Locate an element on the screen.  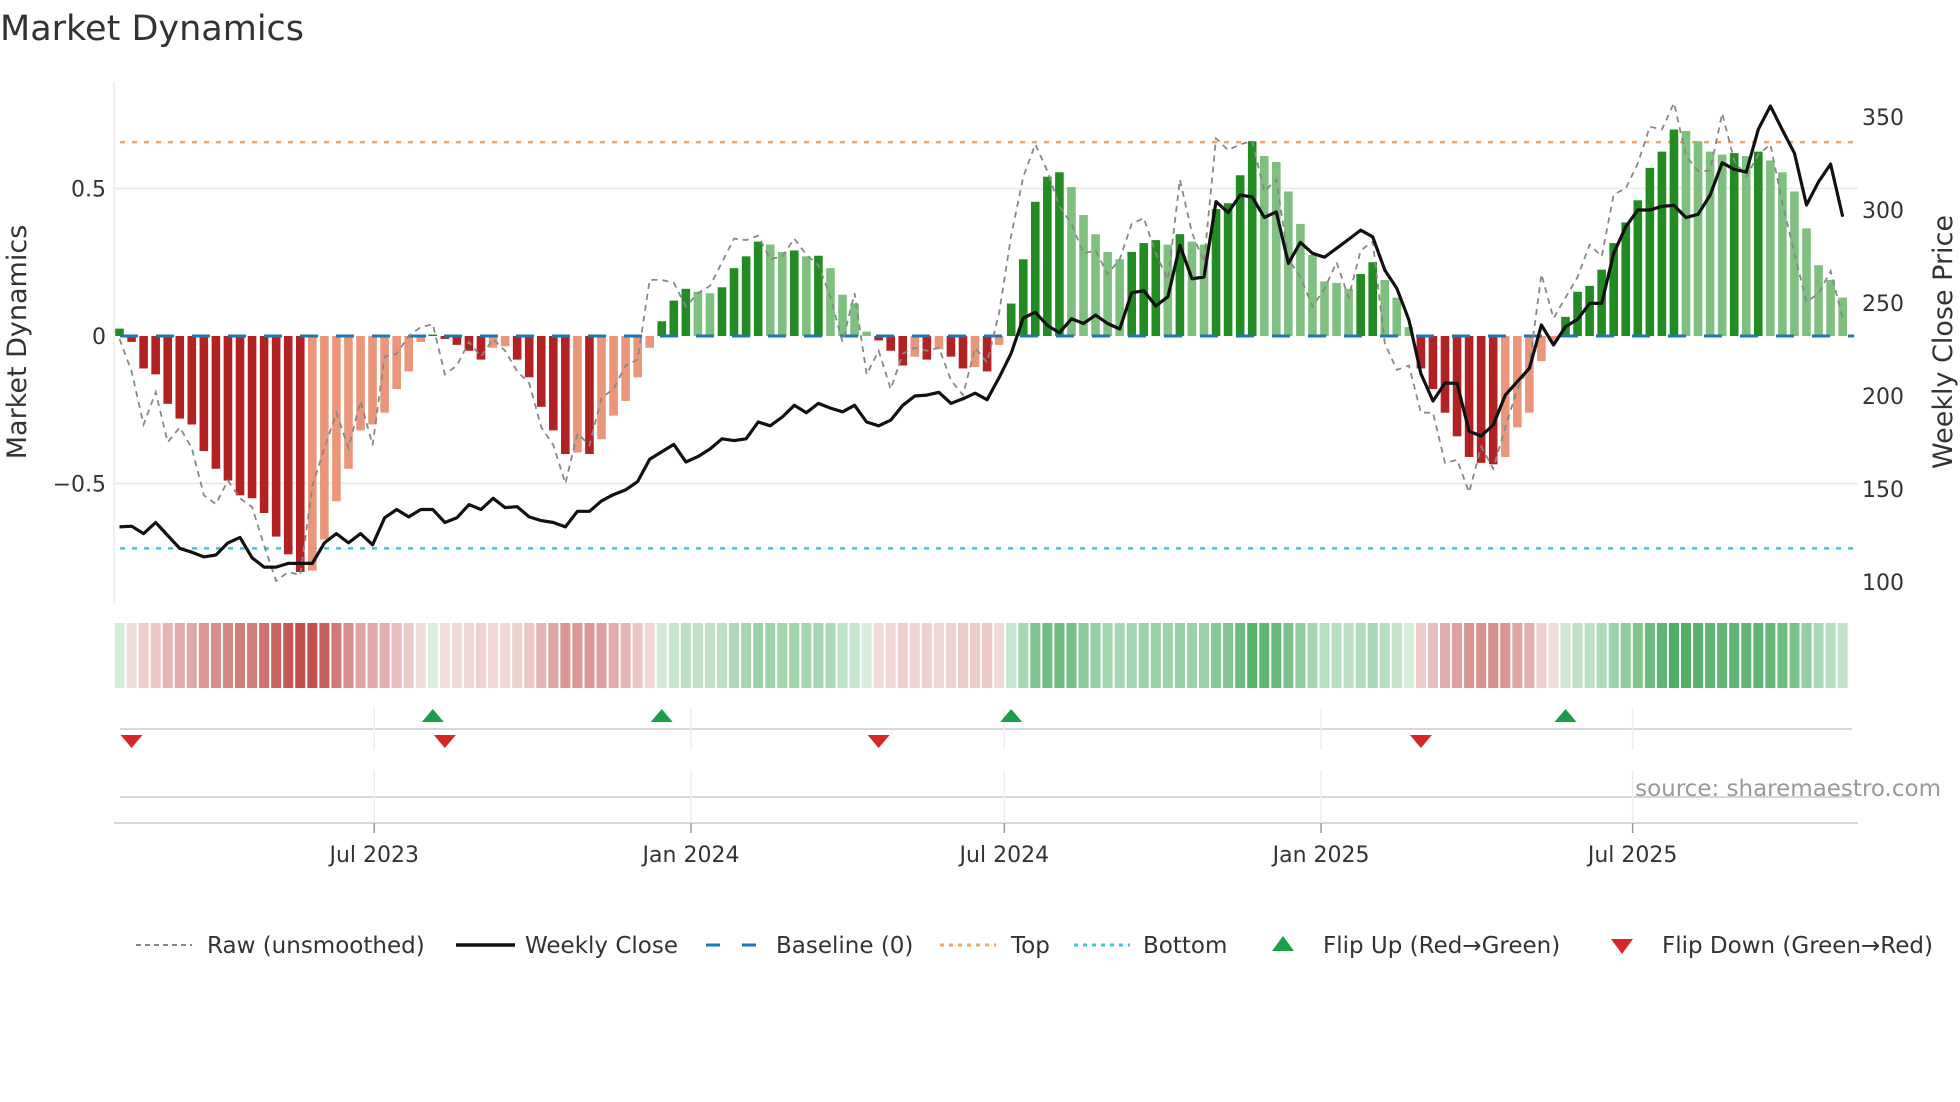
legend-label-flip-up: Flip Up (Red→Green) is located at coordinates (1441, 946).